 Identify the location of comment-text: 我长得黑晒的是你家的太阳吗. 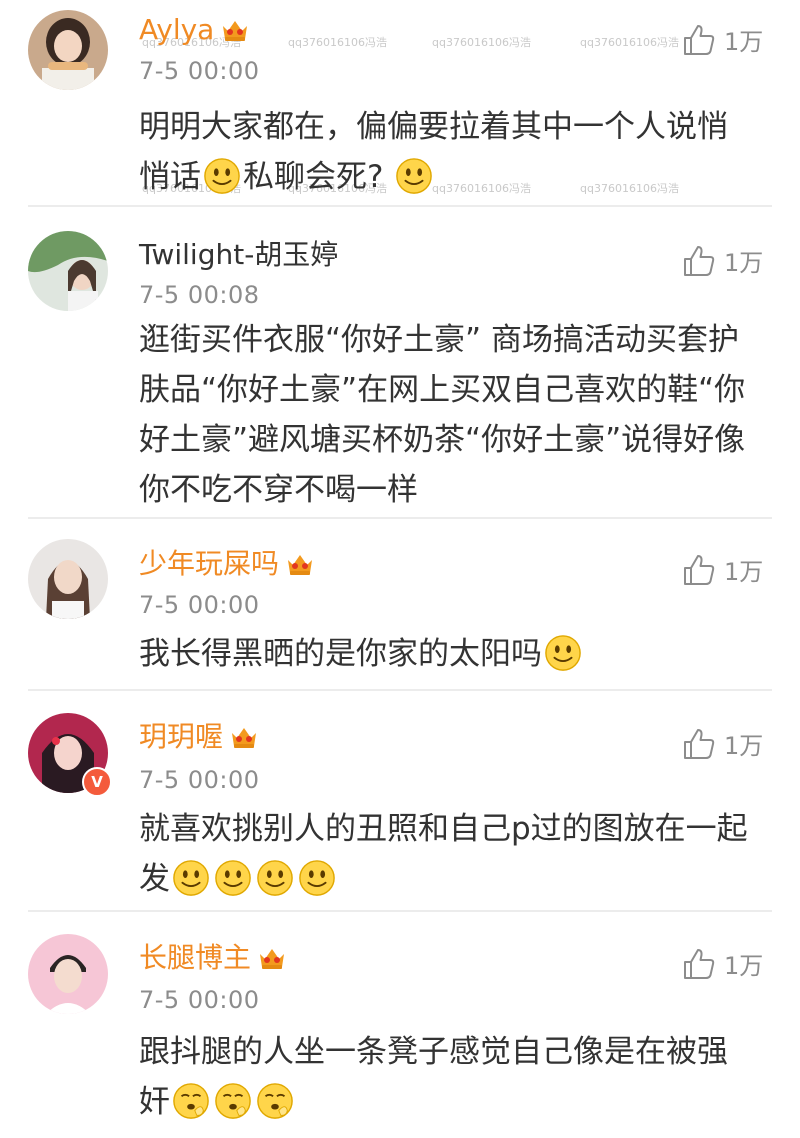
(456, 654).